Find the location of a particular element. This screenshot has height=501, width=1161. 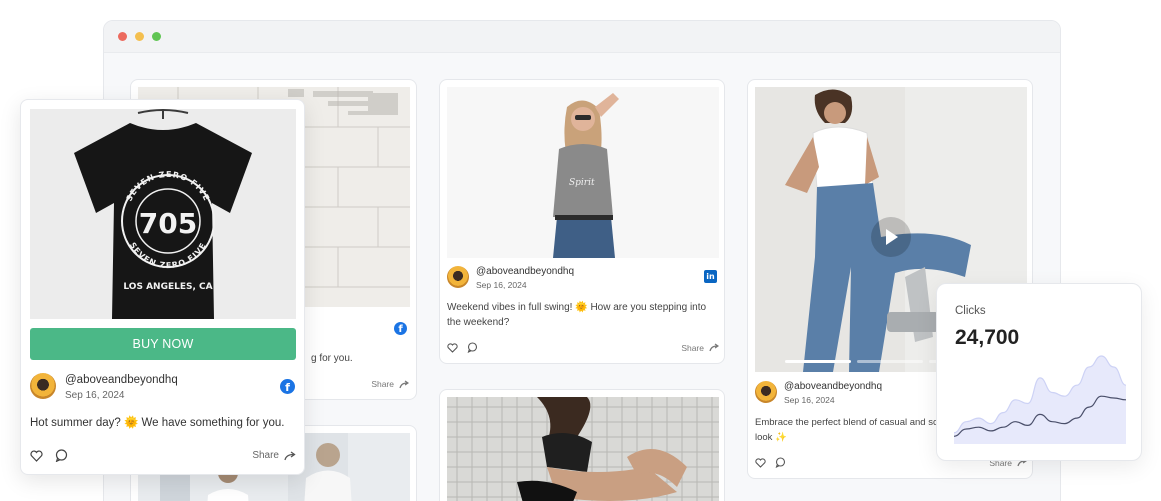

buy-now-button: BUY NOW is located at coordinates (163, 344).